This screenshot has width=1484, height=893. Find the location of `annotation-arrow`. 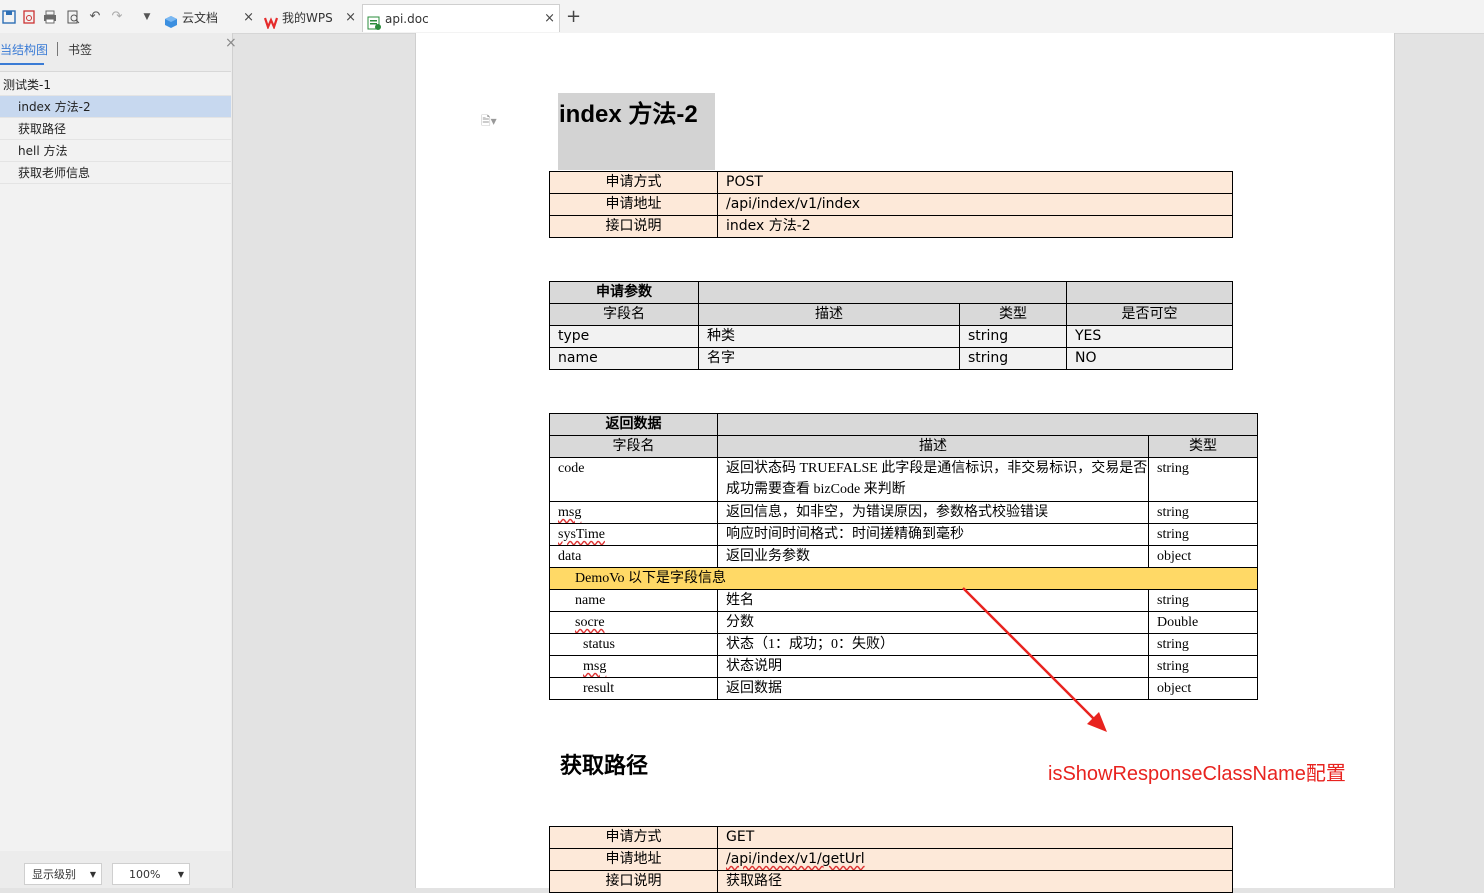

annotation-arrow is located at coordinates (1034, 659).